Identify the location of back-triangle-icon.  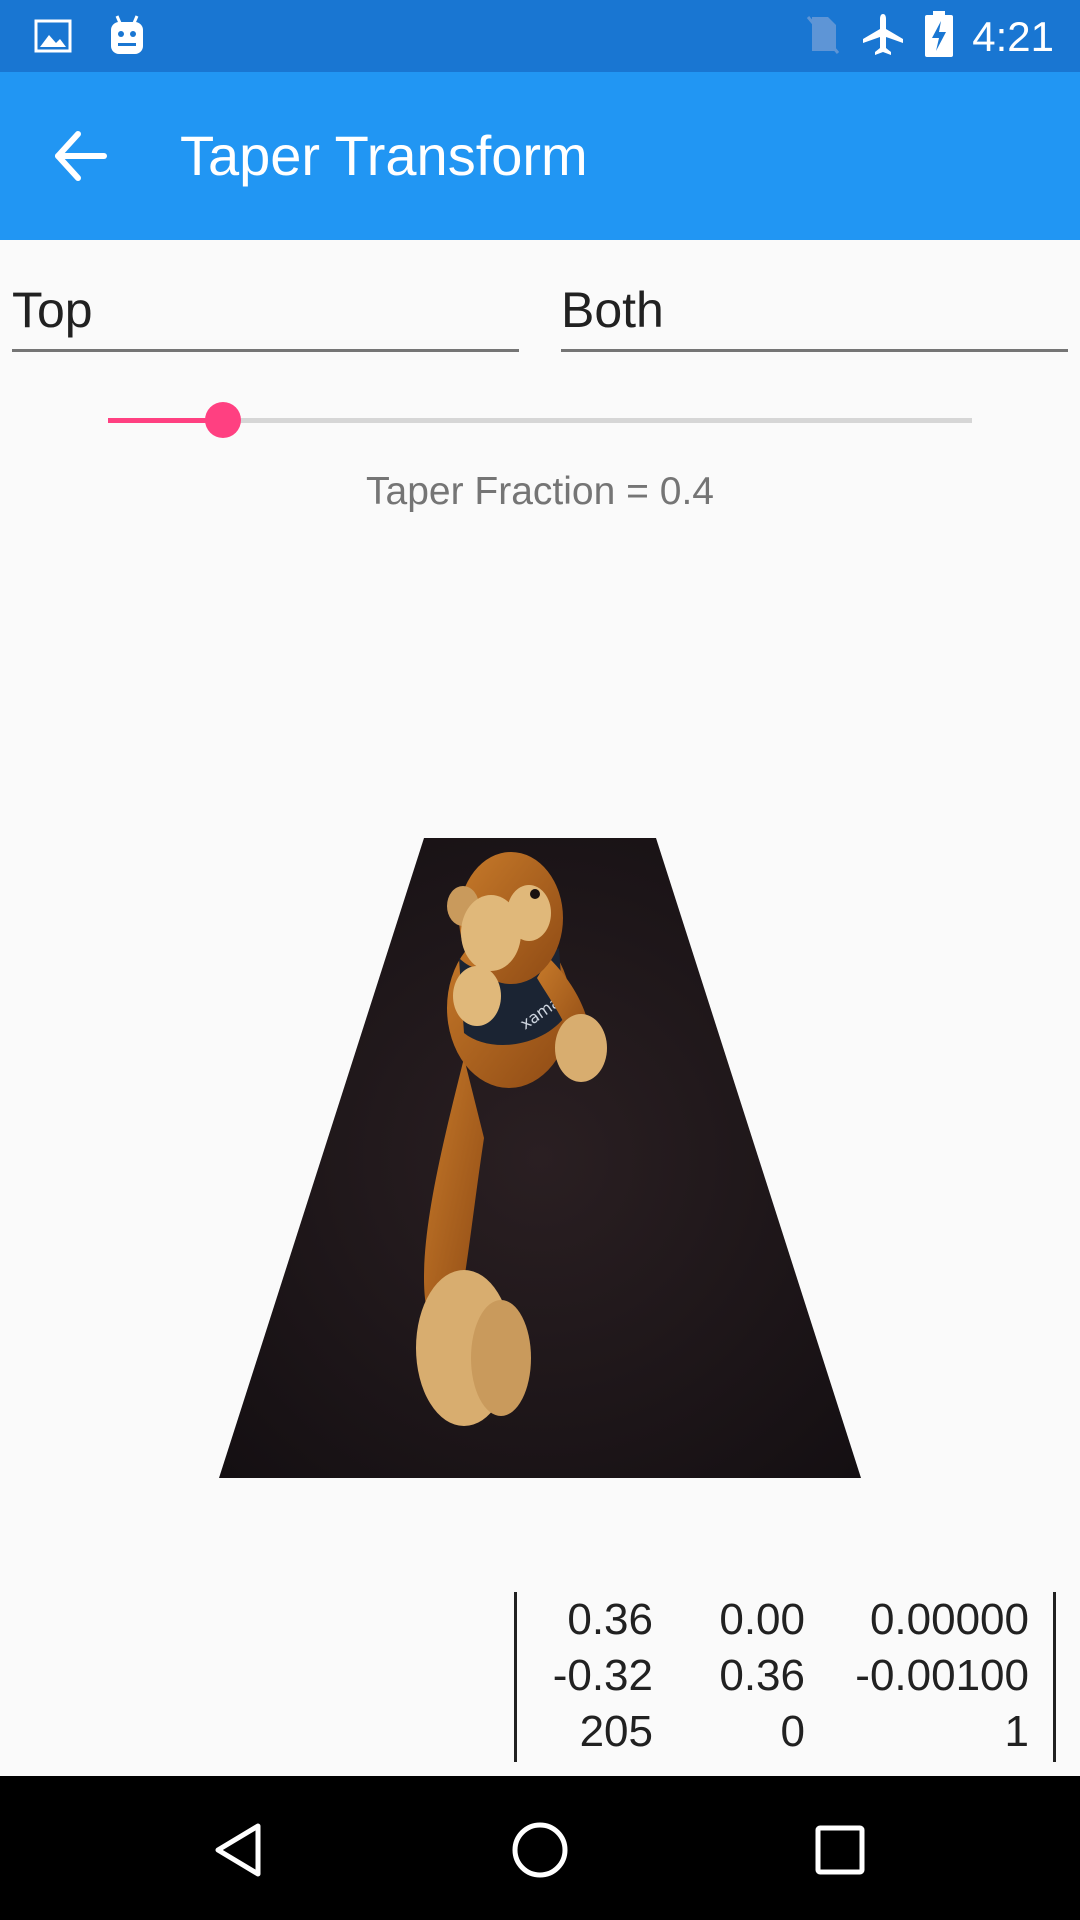
(238, 1850).